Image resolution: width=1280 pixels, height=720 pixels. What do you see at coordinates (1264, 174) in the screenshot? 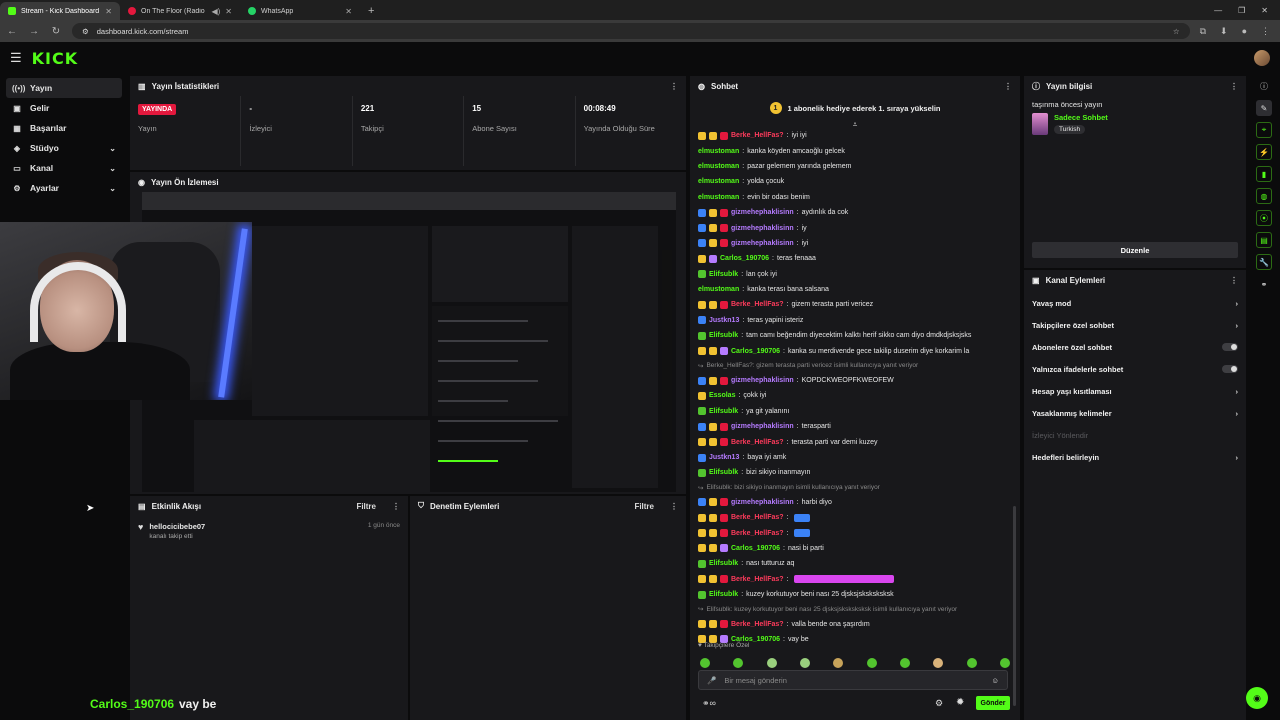
I see `document-icon: ▮` at bounding box center [1264, 174].